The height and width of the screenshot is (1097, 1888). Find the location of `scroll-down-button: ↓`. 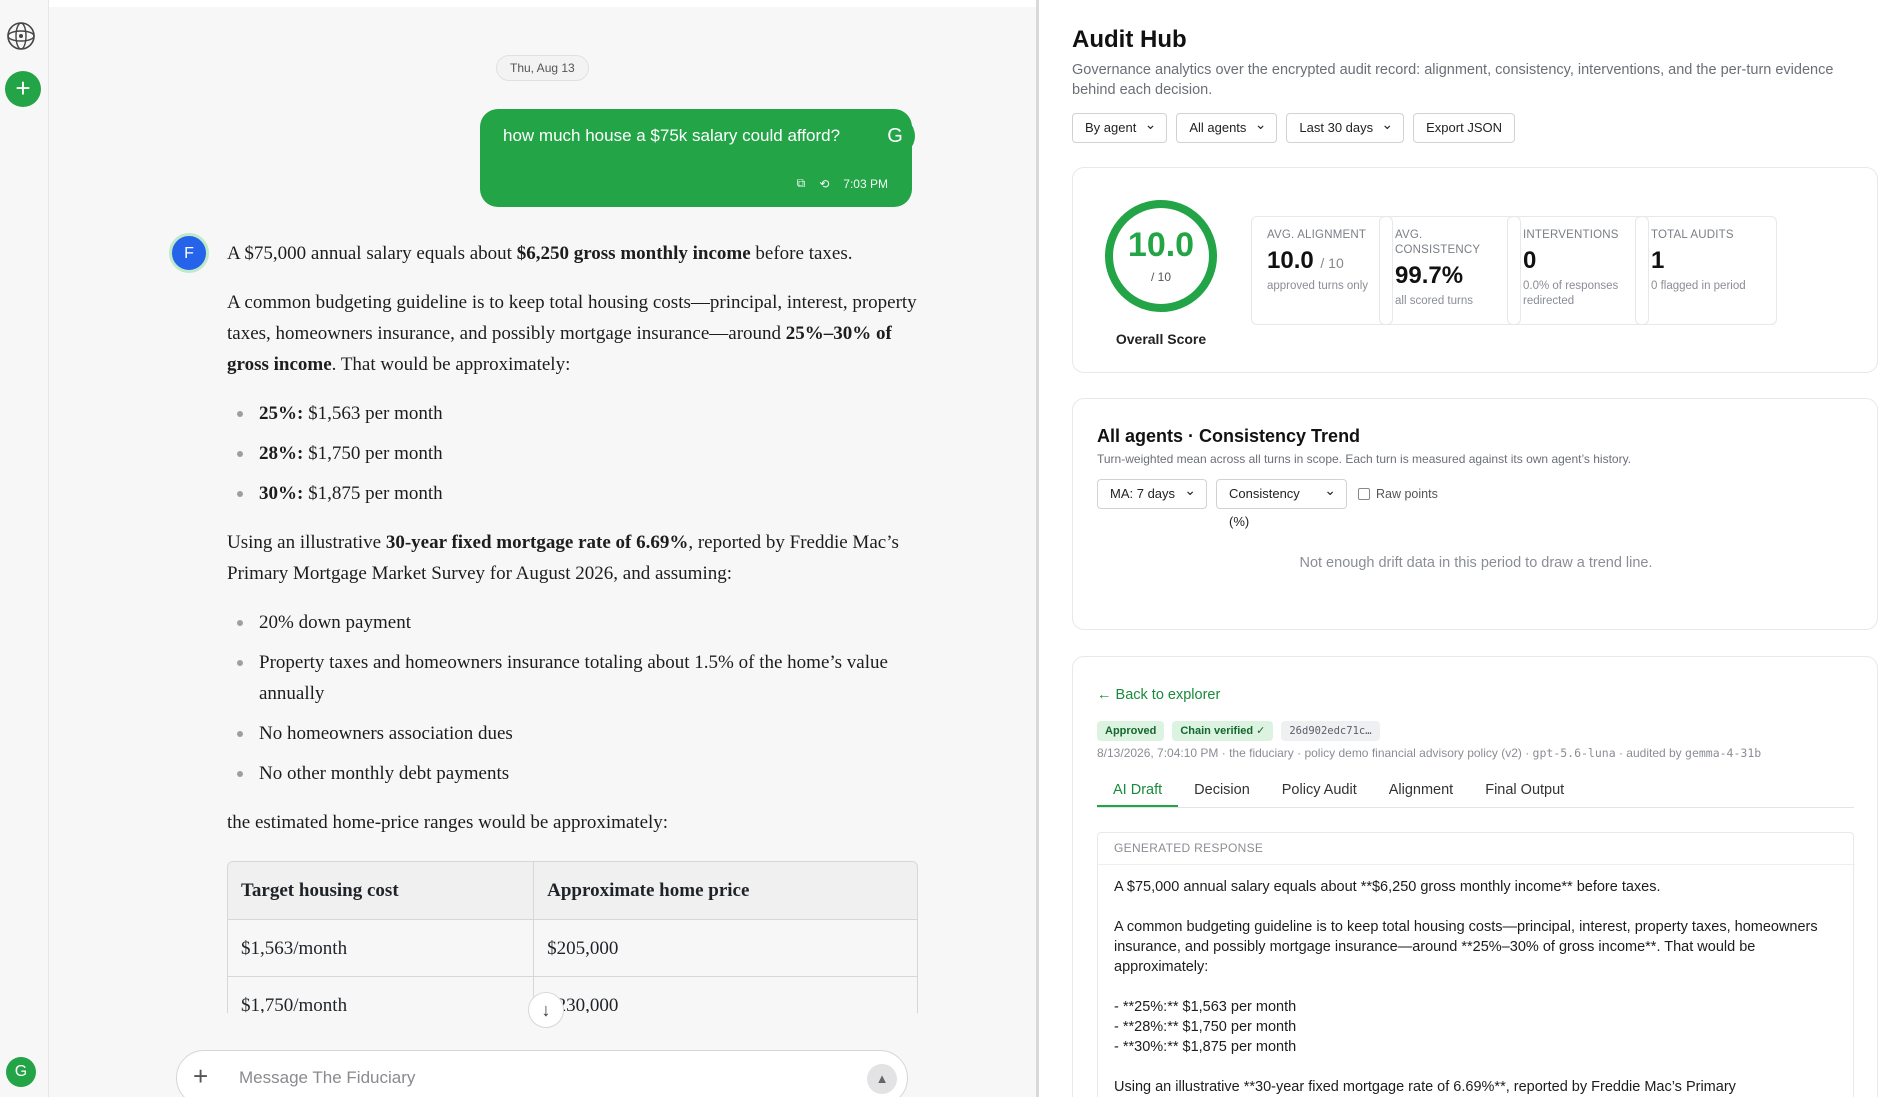

scroll-down-button: ↓ is located at coordinates (546, 1010).